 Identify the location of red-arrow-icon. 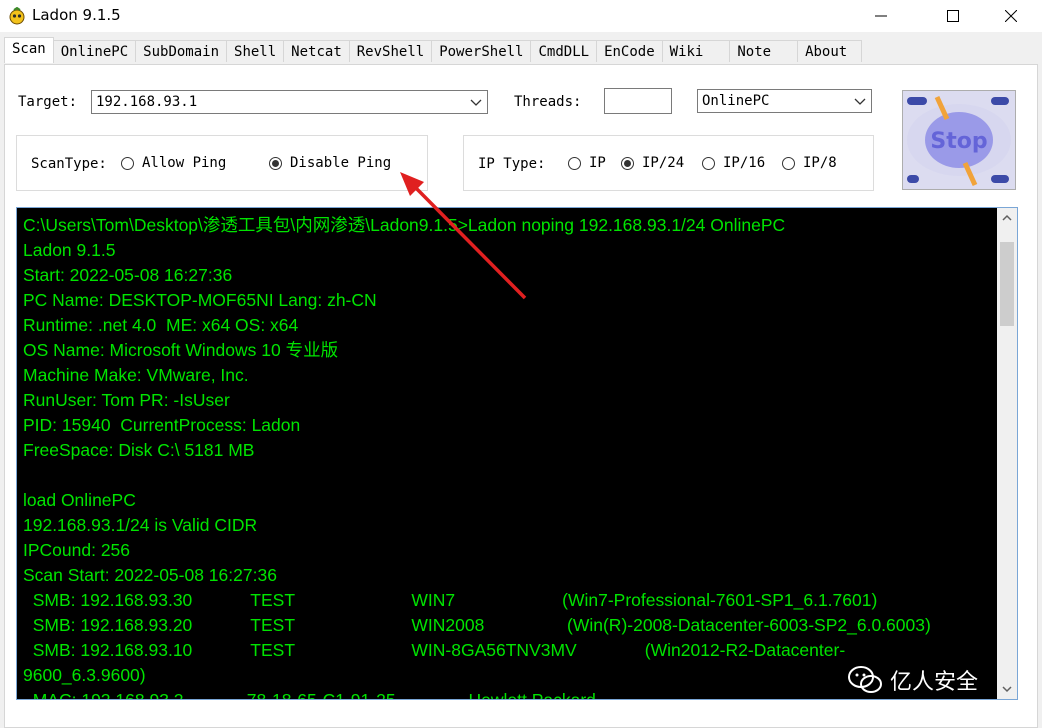
(463, 236).